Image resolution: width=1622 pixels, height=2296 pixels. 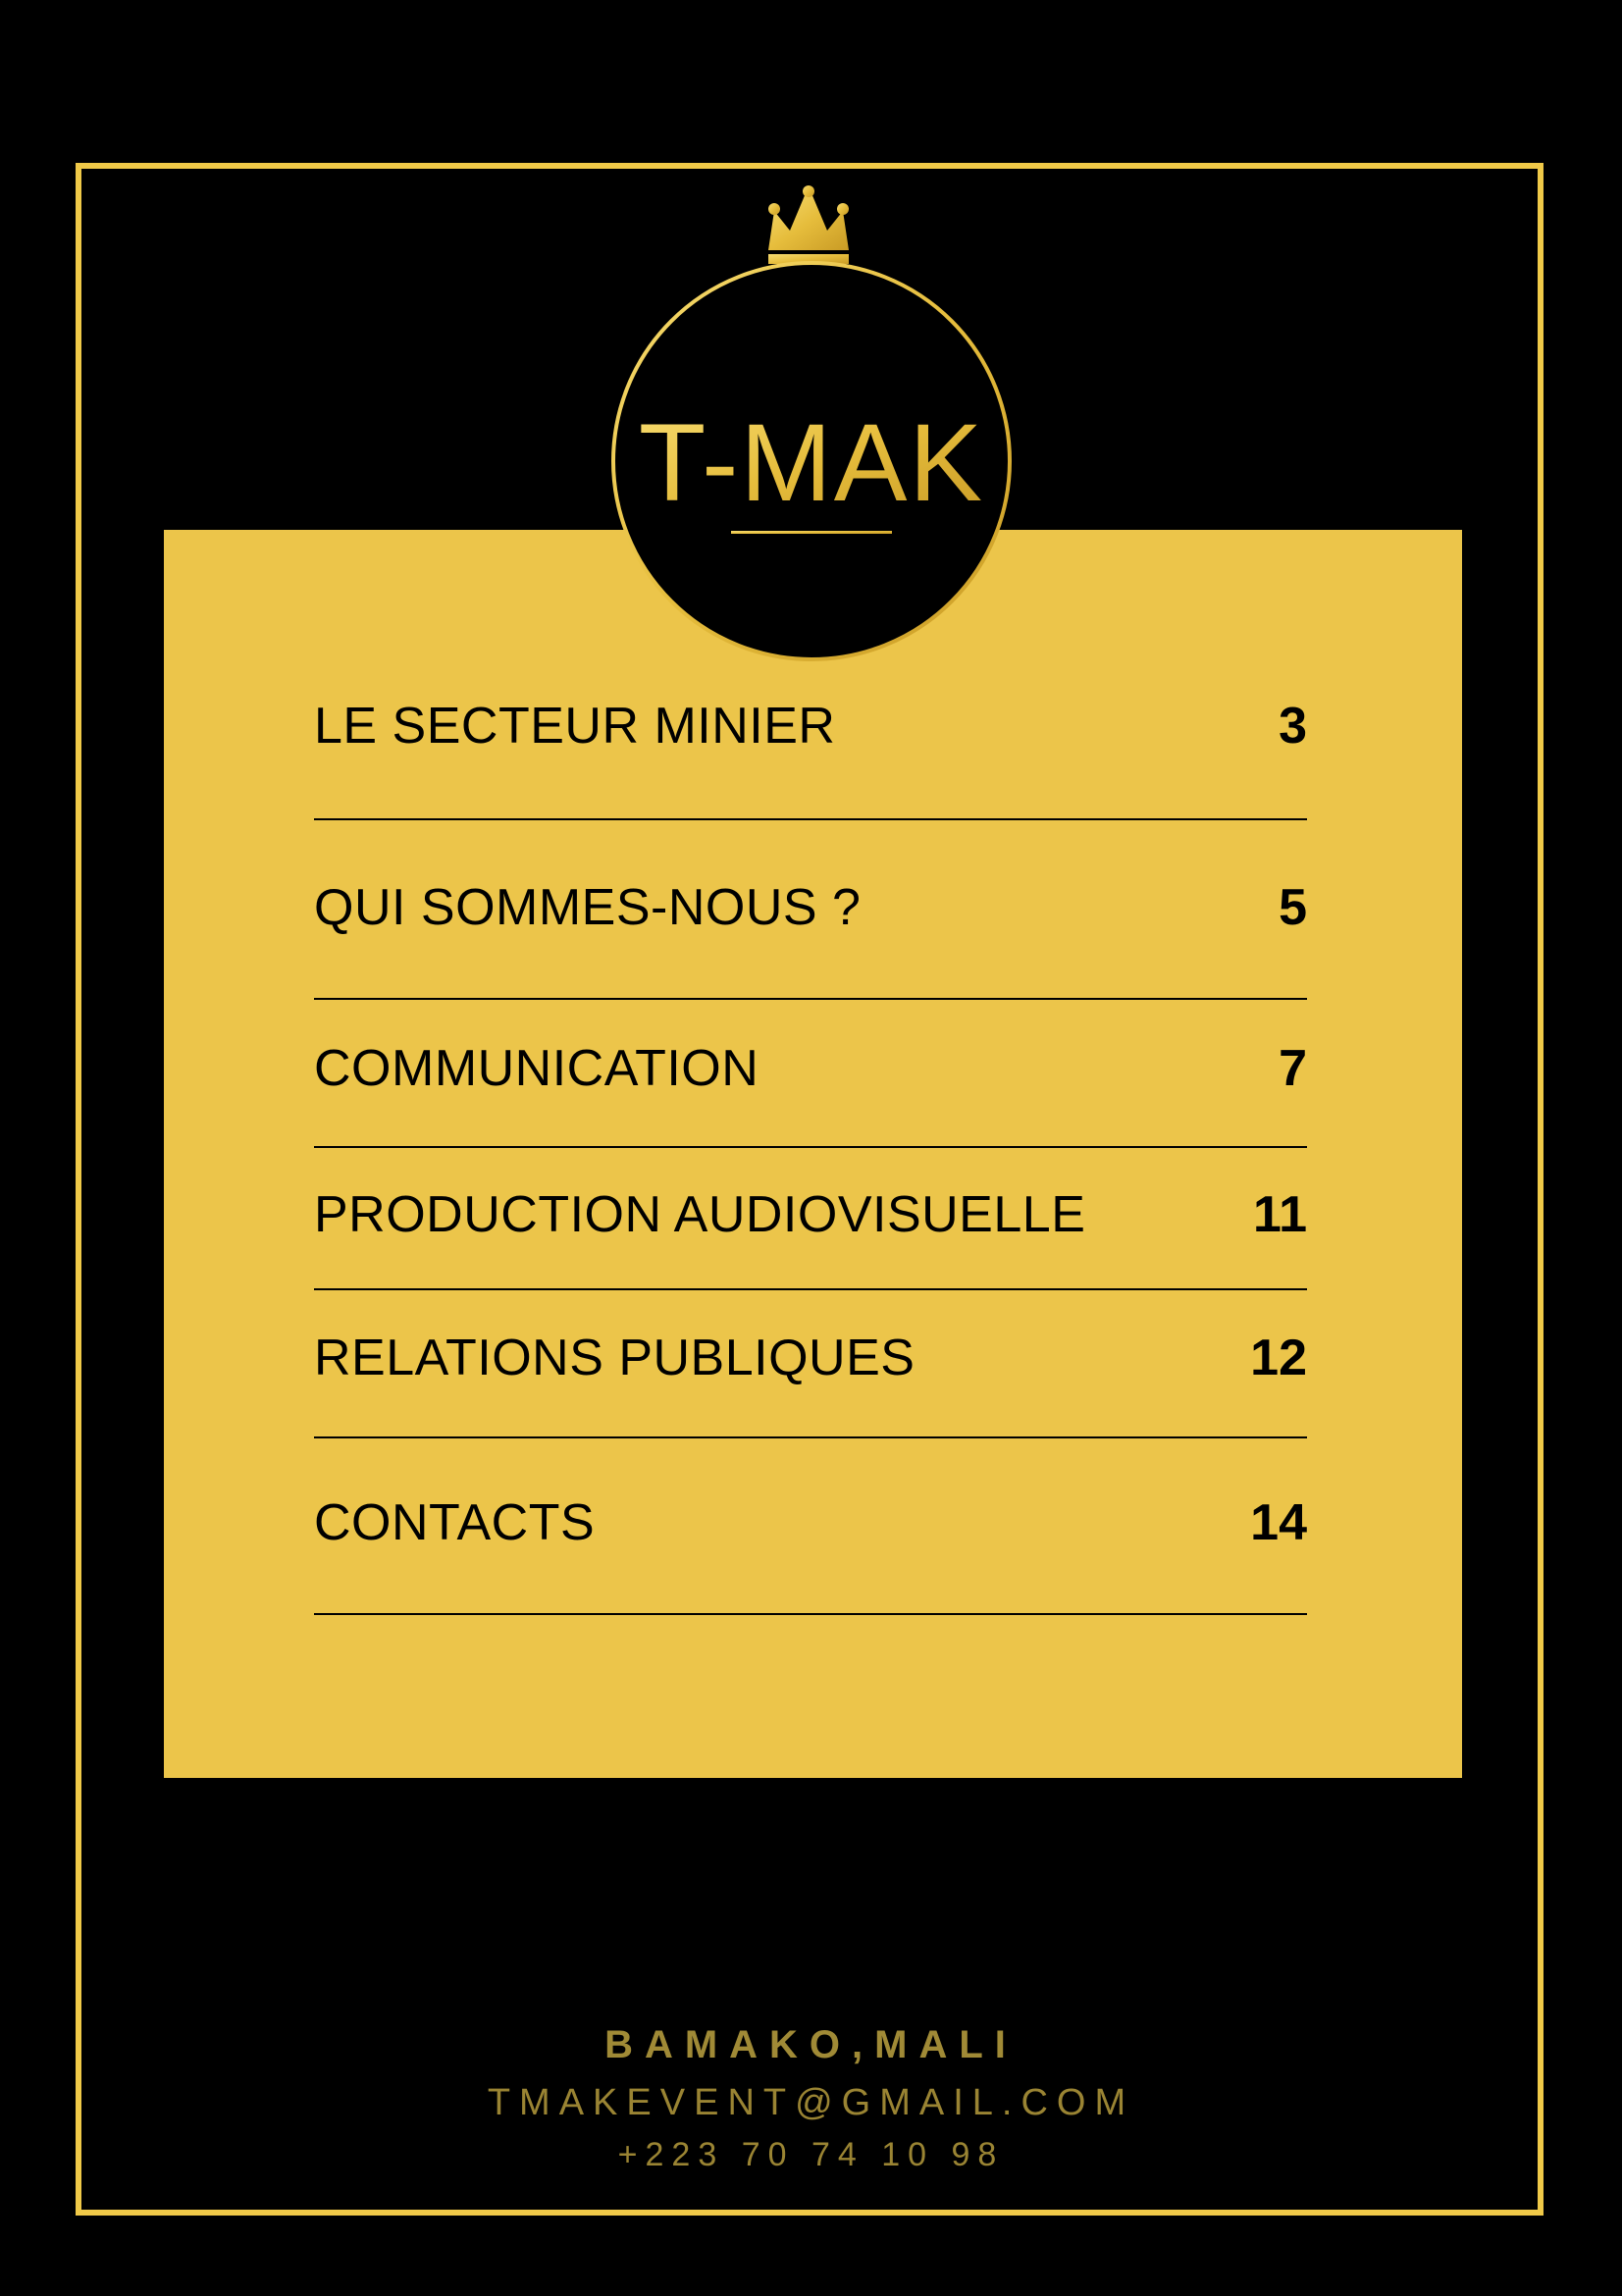 What do you see at coordinates (811, 462) in the screenshot?
I see `logo-wordmark: T-MAK` at bounding box center [811, 462].